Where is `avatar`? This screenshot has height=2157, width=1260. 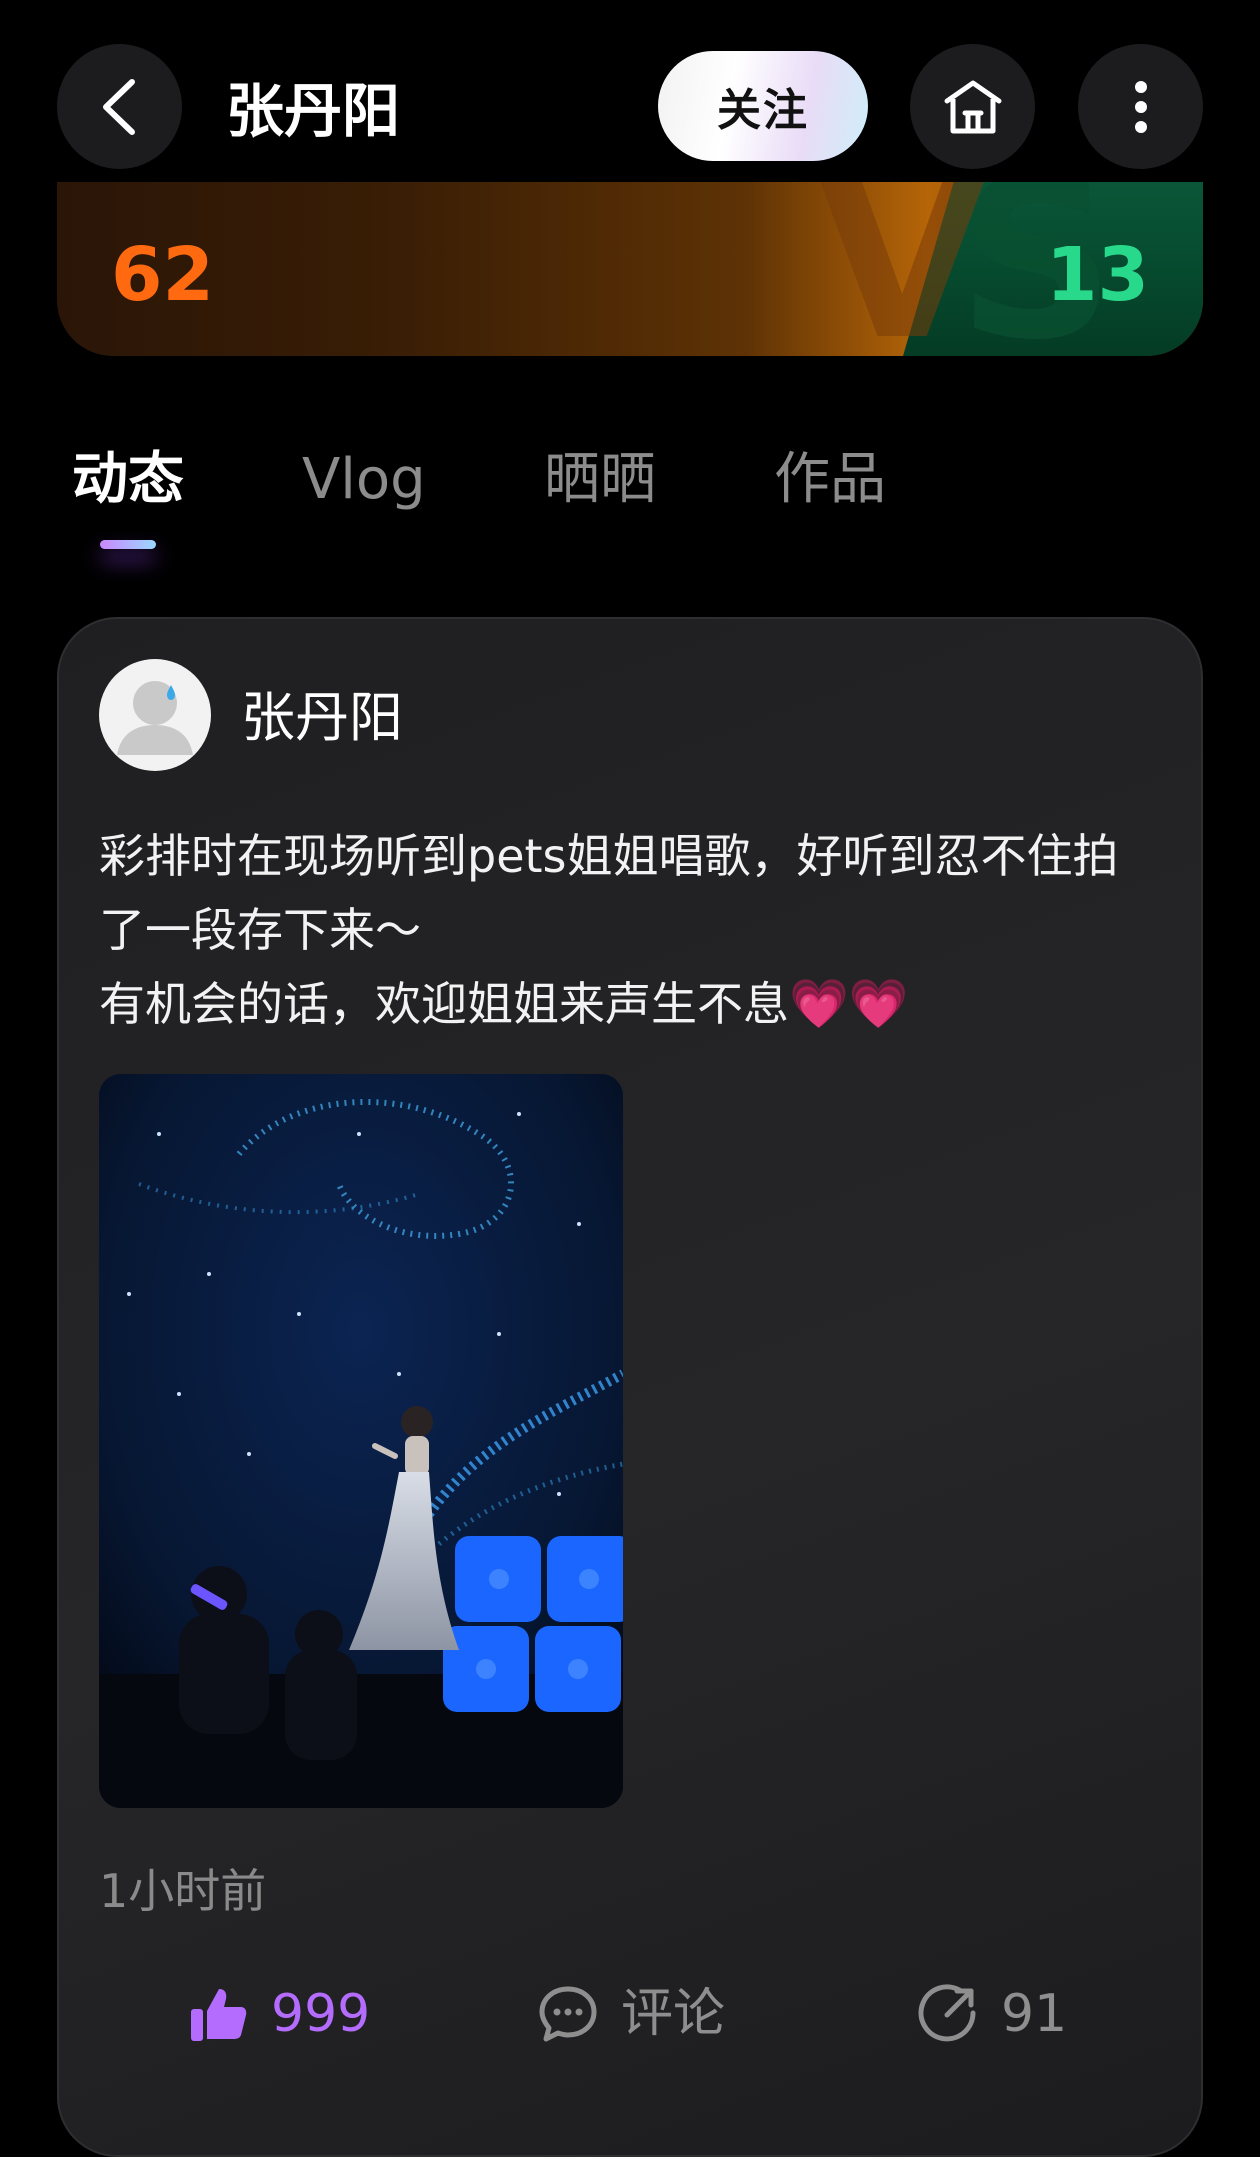
avatar is located at coordinates (155, 715).